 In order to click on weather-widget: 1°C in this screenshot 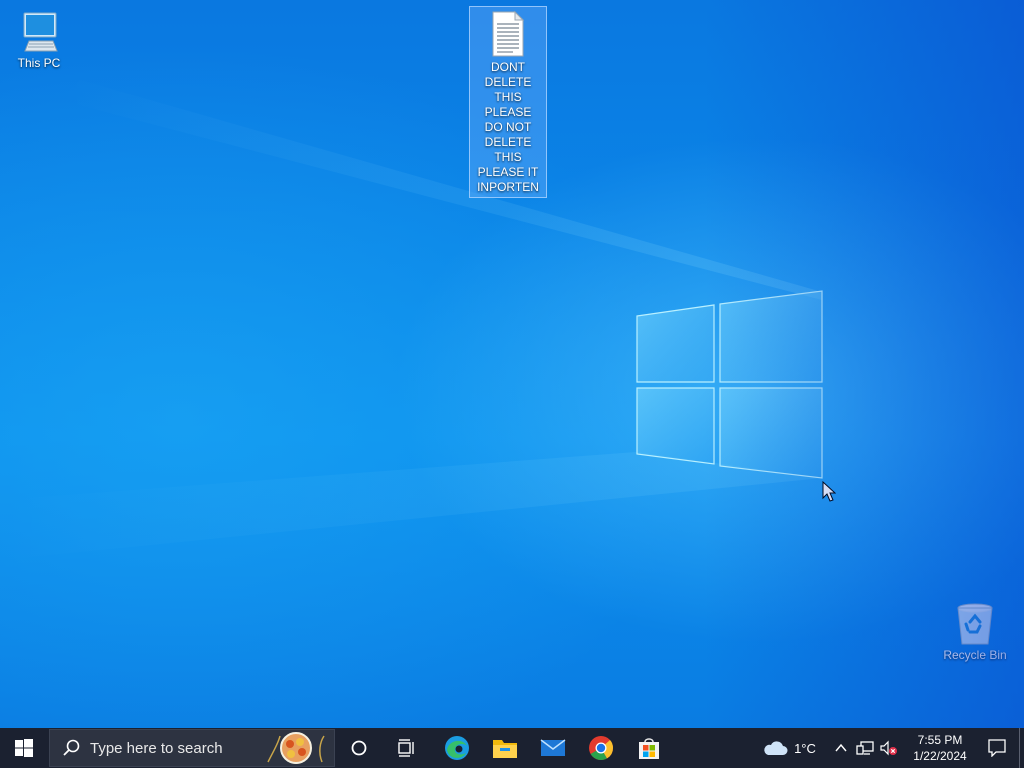, I will do `click(789, 748)`.